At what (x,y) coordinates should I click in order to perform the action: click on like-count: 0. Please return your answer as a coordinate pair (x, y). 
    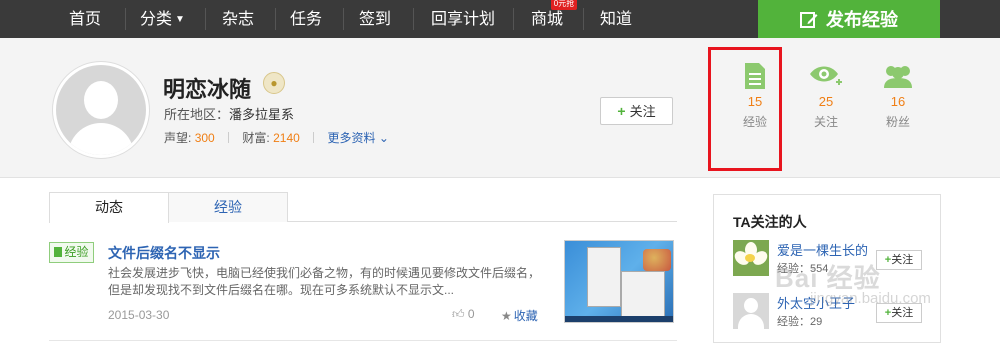
    Looking at the image, I should click on (471, 314).